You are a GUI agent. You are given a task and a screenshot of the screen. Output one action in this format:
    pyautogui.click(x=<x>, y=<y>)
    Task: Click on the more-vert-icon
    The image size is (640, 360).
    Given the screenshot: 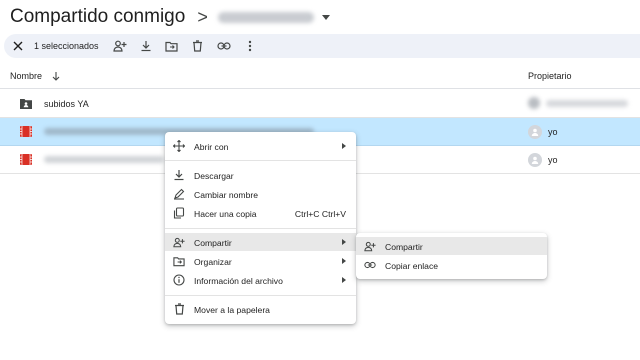 What is the action you would take?
    pyautogui.click(x=249, y=46)
    